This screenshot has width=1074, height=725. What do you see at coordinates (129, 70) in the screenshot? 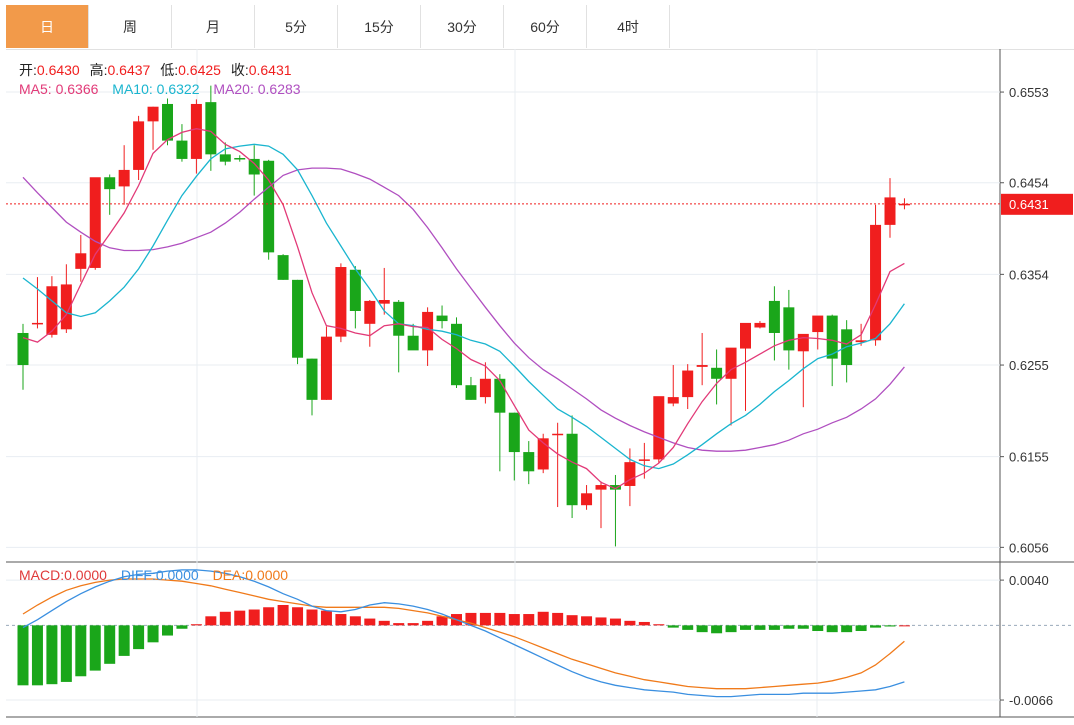
I see `high-value: 0.6437` at bounding box center [129, 70].